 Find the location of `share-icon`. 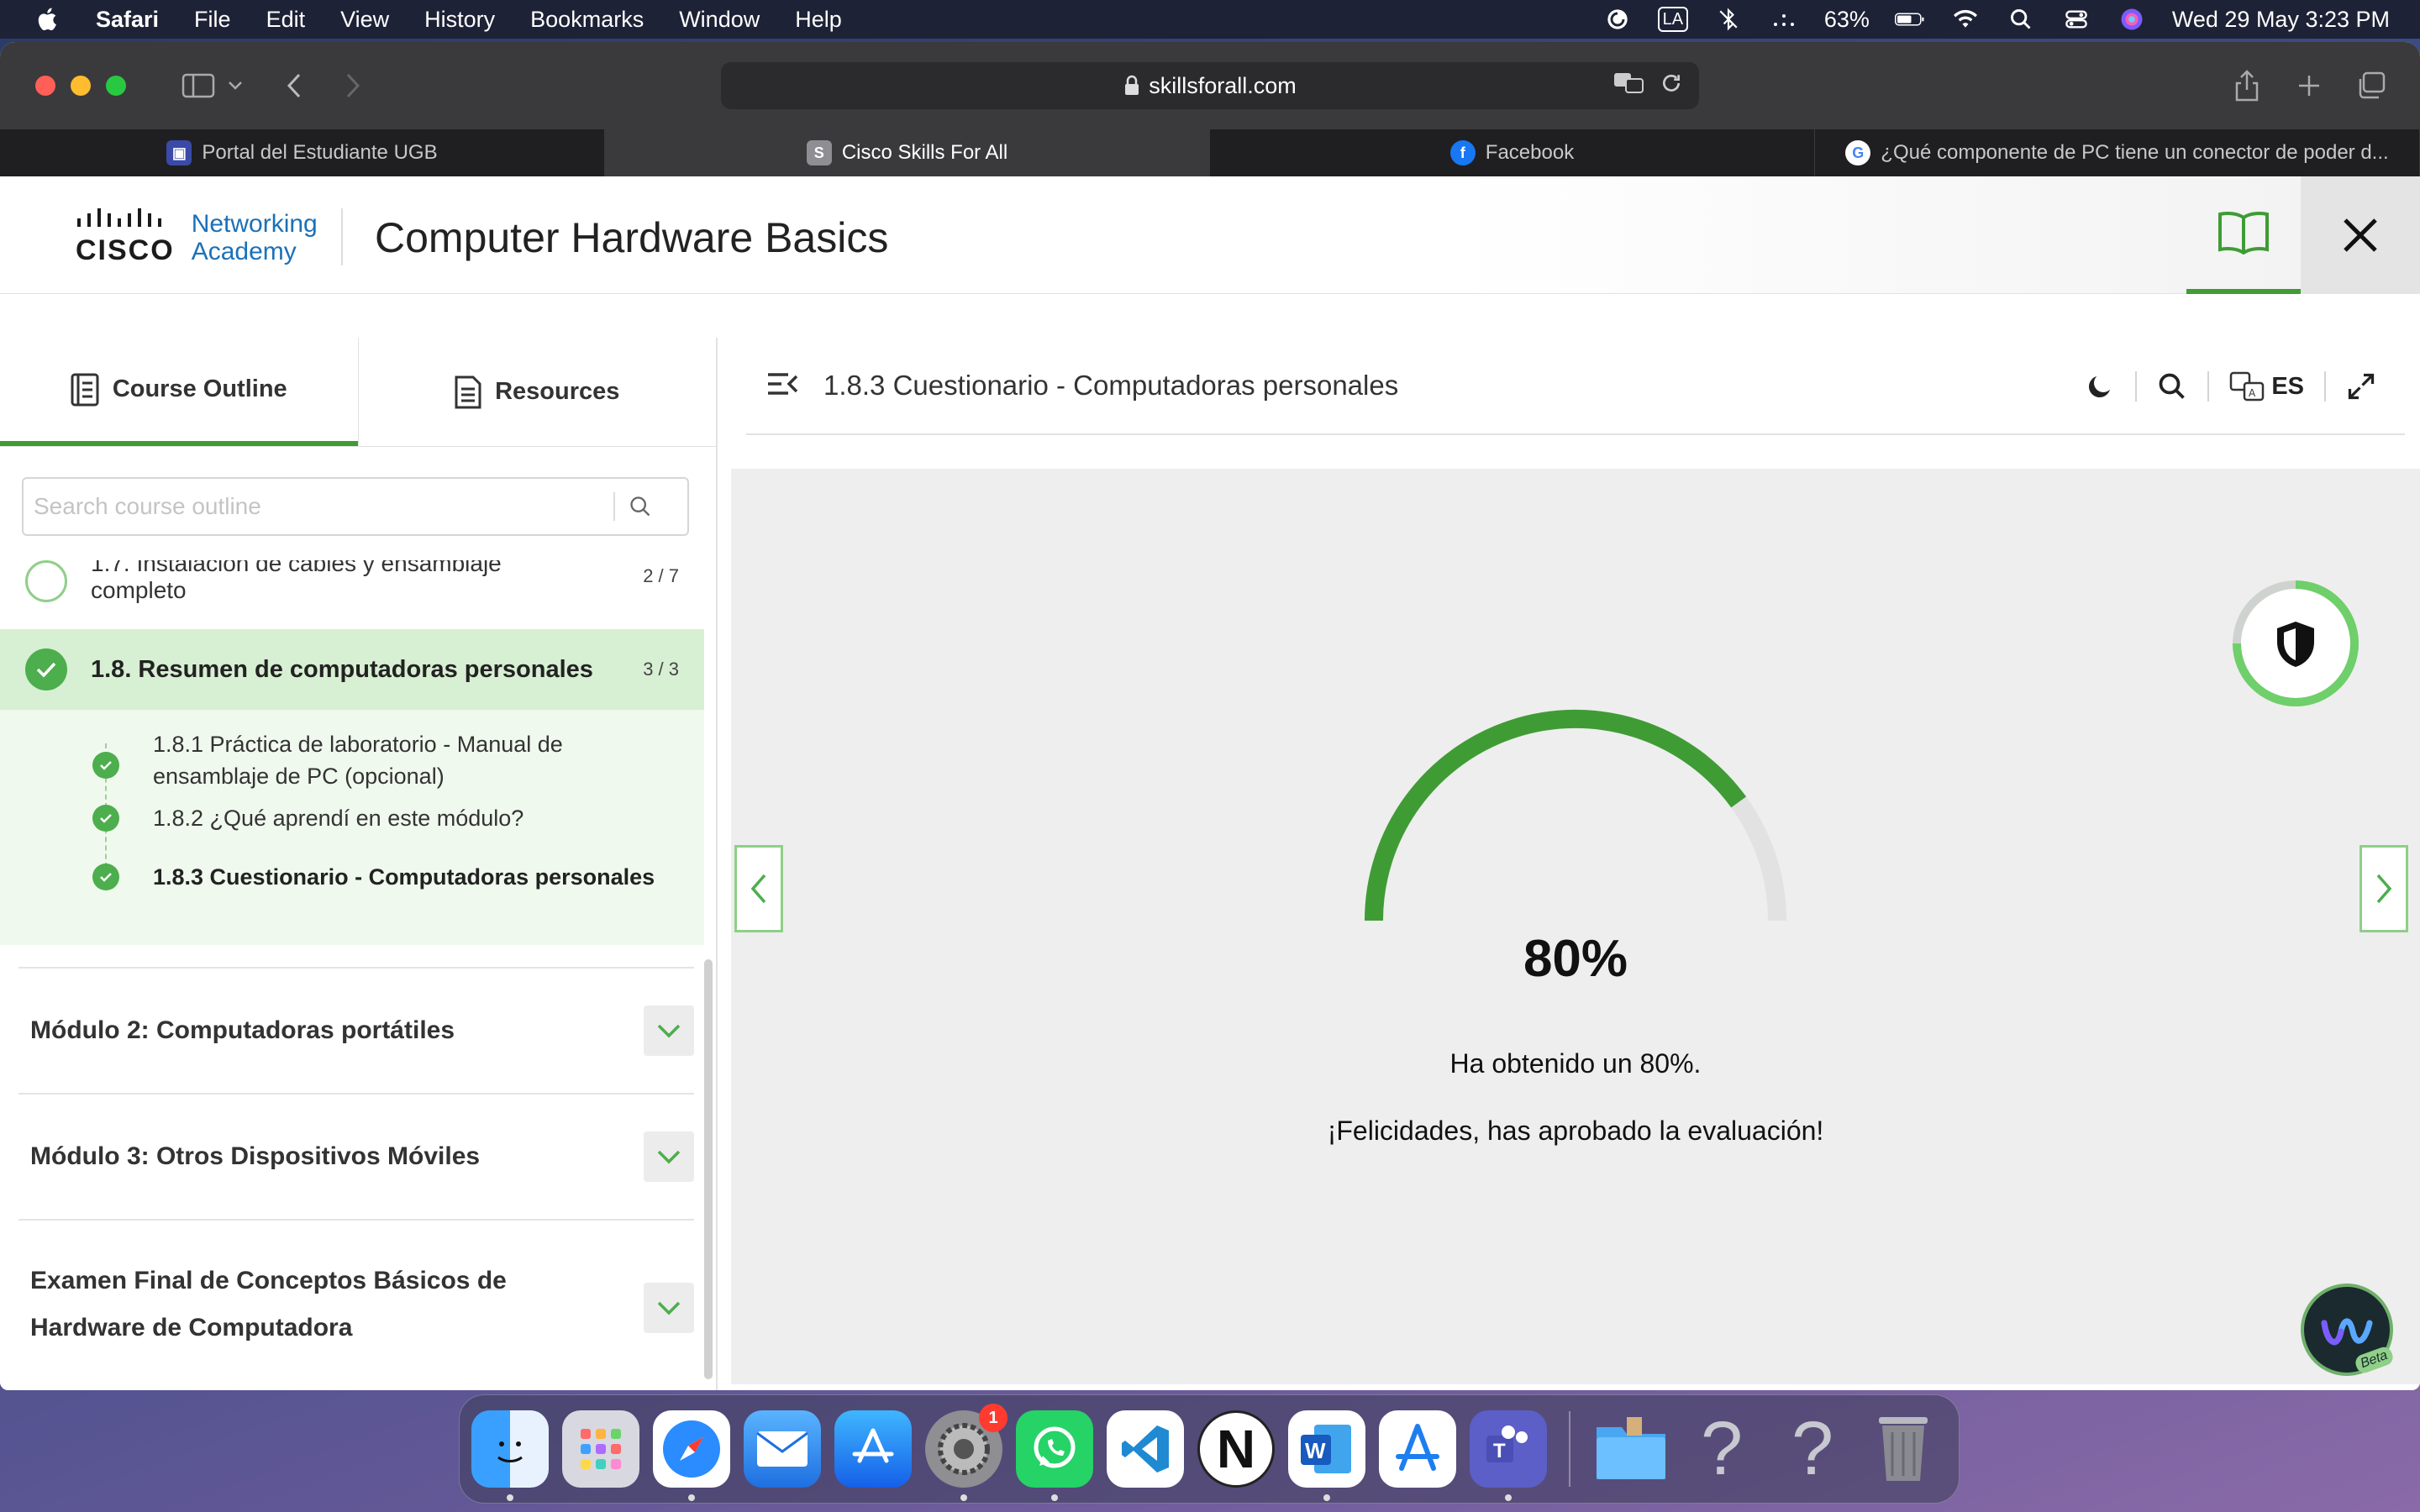

share-icon is located at coordinates (2246, 85).